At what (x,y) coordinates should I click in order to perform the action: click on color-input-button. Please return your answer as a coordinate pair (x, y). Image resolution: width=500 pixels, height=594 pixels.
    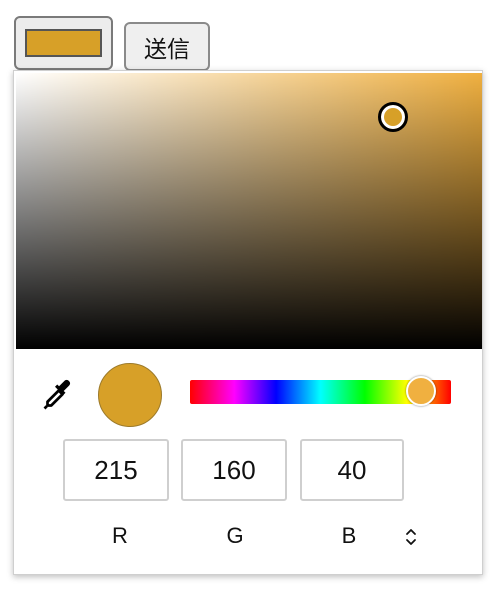
    Looking at the image, I should click on (63, 43).